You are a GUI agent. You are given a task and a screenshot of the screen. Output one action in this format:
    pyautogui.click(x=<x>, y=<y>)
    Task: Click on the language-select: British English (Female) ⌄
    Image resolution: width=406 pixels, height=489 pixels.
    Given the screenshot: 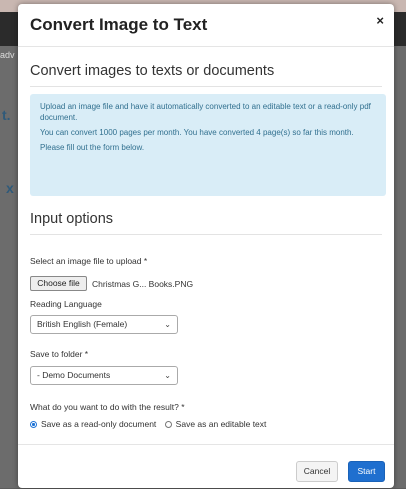 What is the action you would take?
    pyautogui.click(x=104, y=324)
    